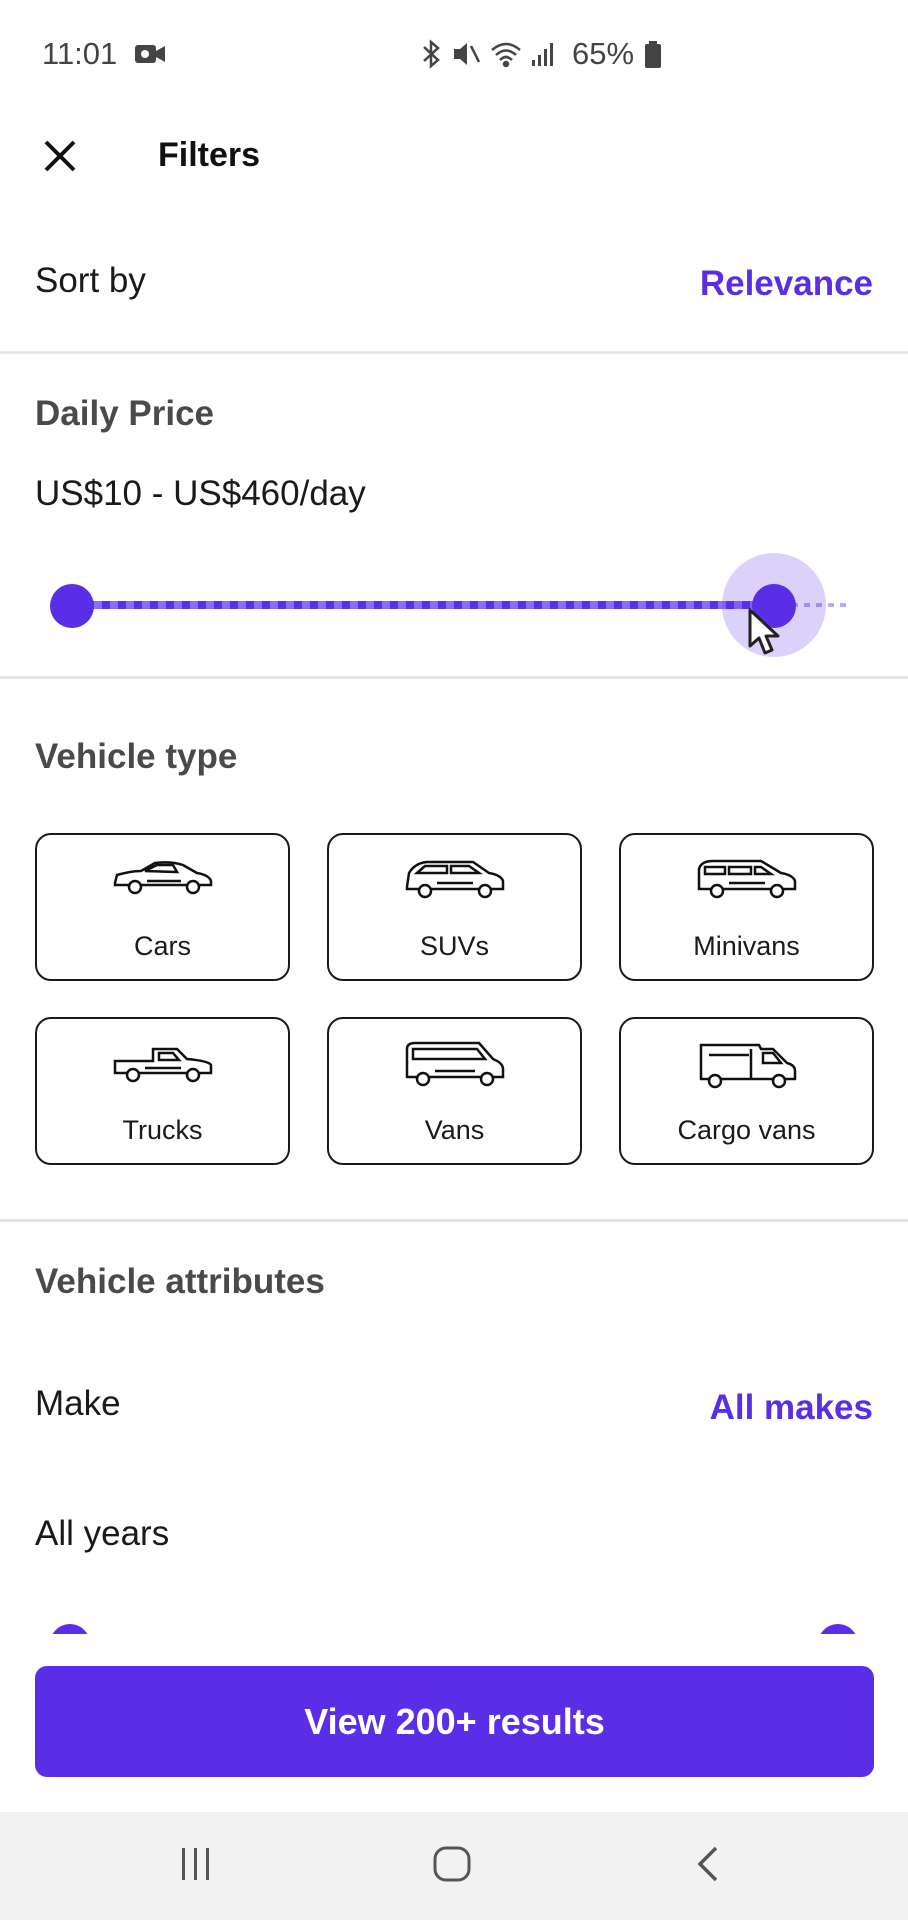 Image resolution: width=908 pixels, height=1920 pixels. I want to click on vehicle-type-title: Vehicle type, so click(136, 756).